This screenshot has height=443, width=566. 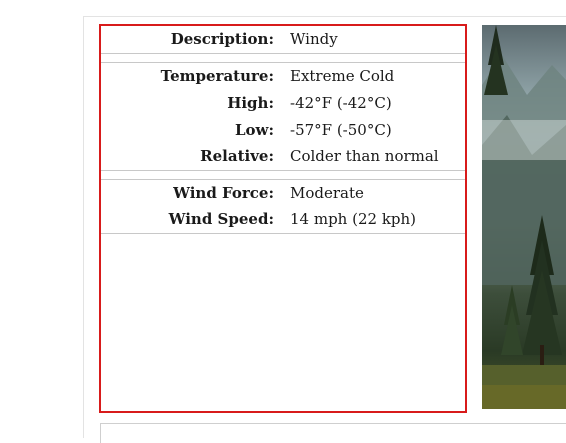 I want to click on table-row-wind-speed: Wind Speed: 14 mph (22 kph), so click(x=283, y=219).